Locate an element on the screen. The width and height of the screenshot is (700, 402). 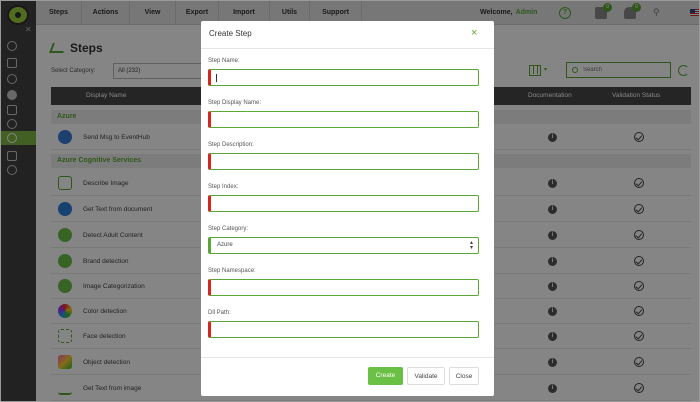
step-index-input is located at coordinates (343, 203).